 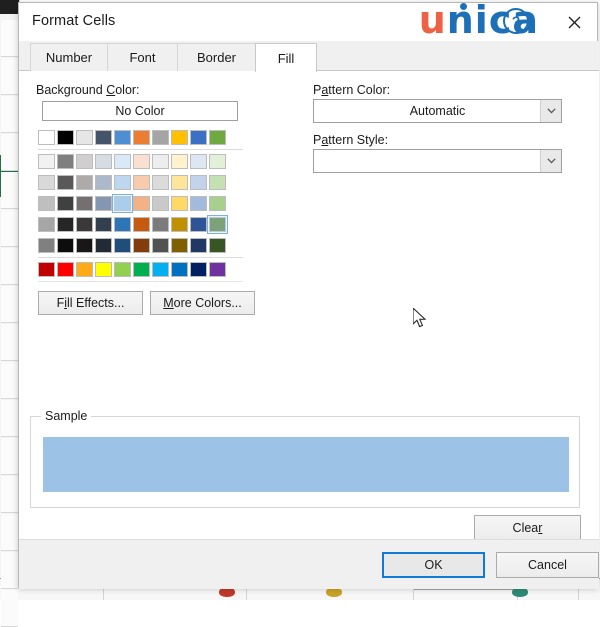 What do you see at coordinates (305, 462) in the screenshot?
I see `sample-groupbox: Sample` at bounding box center [305, 462].